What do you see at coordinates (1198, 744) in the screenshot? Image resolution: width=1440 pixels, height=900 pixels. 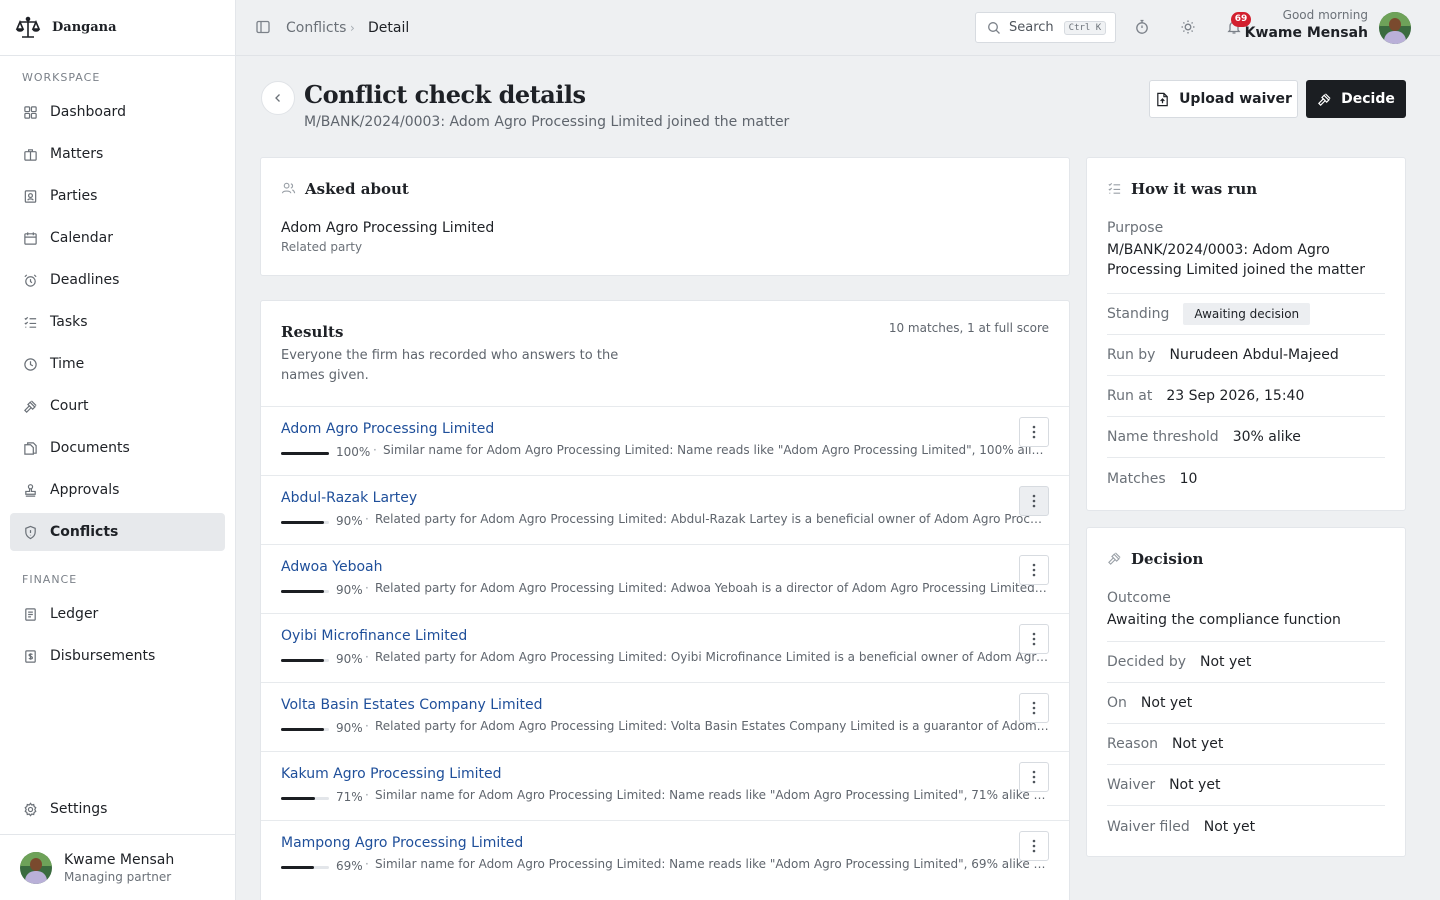 I see `reason-value: Not yet` at bounding box center [1198, 744].